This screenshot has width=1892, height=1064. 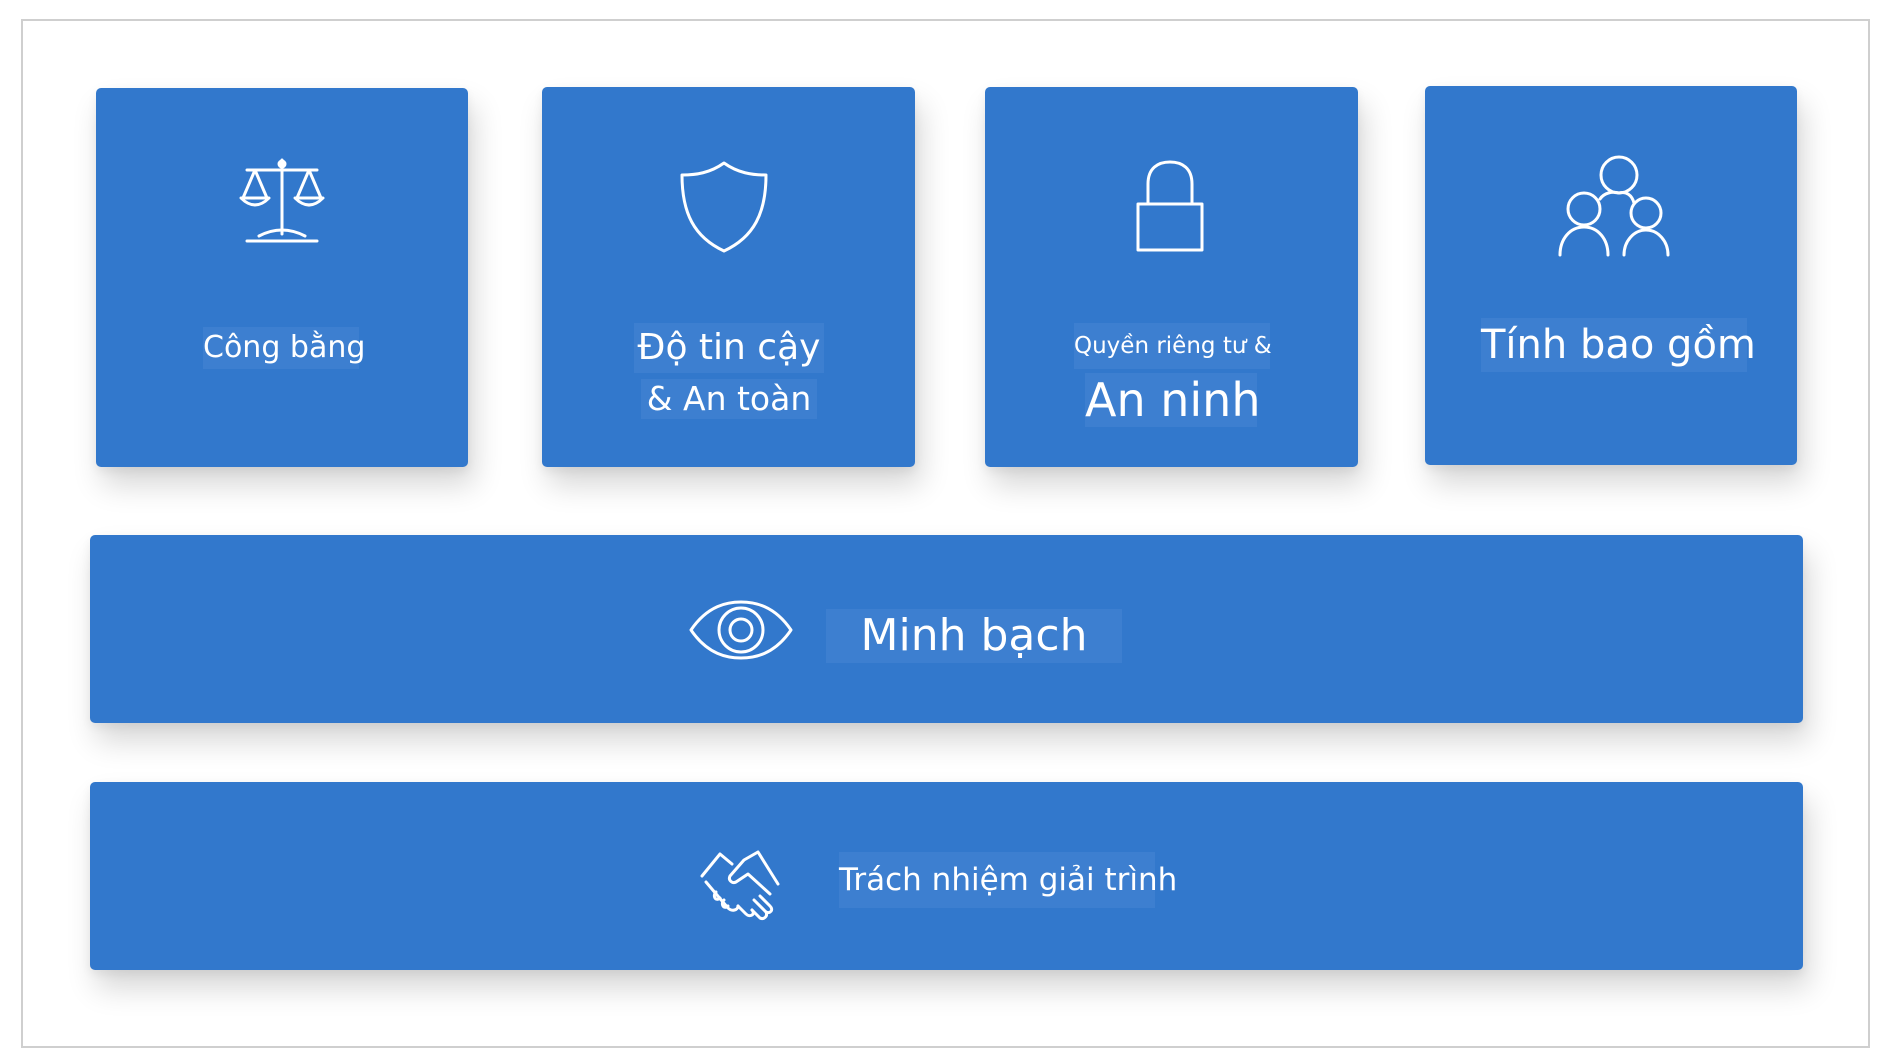 What do you see at coordinates (1611, 275) in the screenshot?
I see `card-inclusiveness: Tính bao gồm` at bounding box center [1611, 275].